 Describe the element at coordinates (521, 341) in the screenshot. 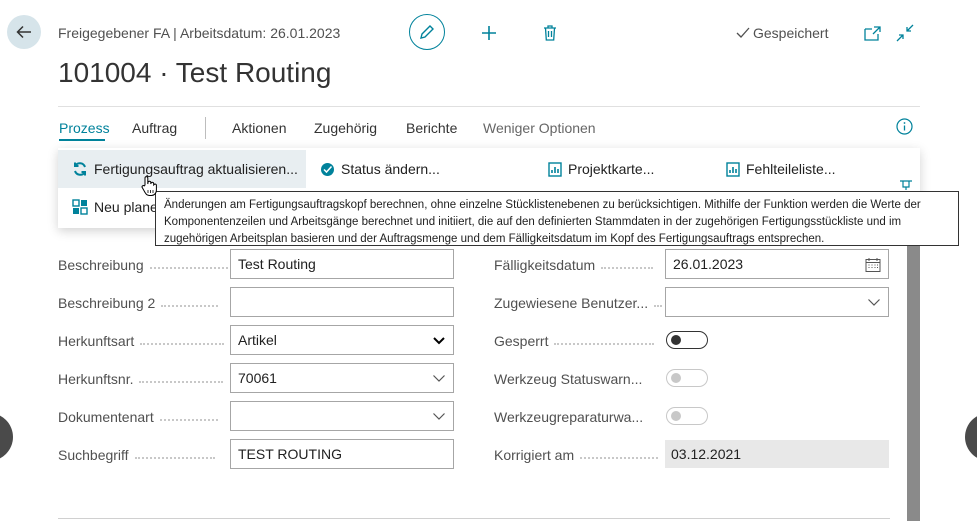

I see `field-label-text: Gesperrt` at that location.